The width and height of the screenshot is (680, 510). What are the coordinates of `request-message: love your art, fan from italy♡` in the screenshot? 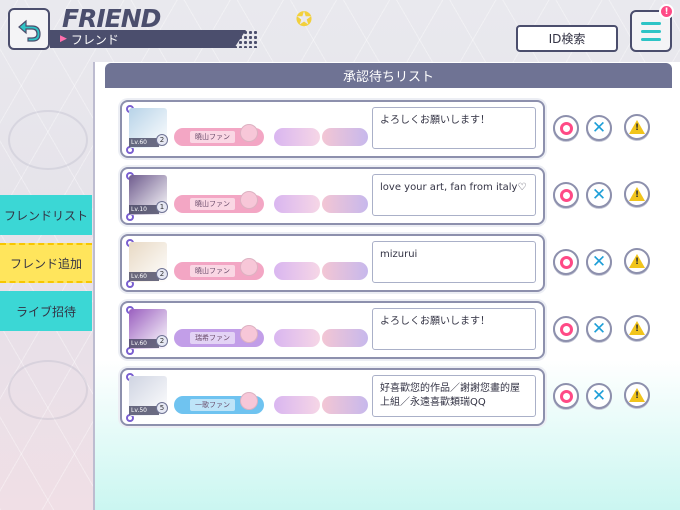 It's located at (454, 195).